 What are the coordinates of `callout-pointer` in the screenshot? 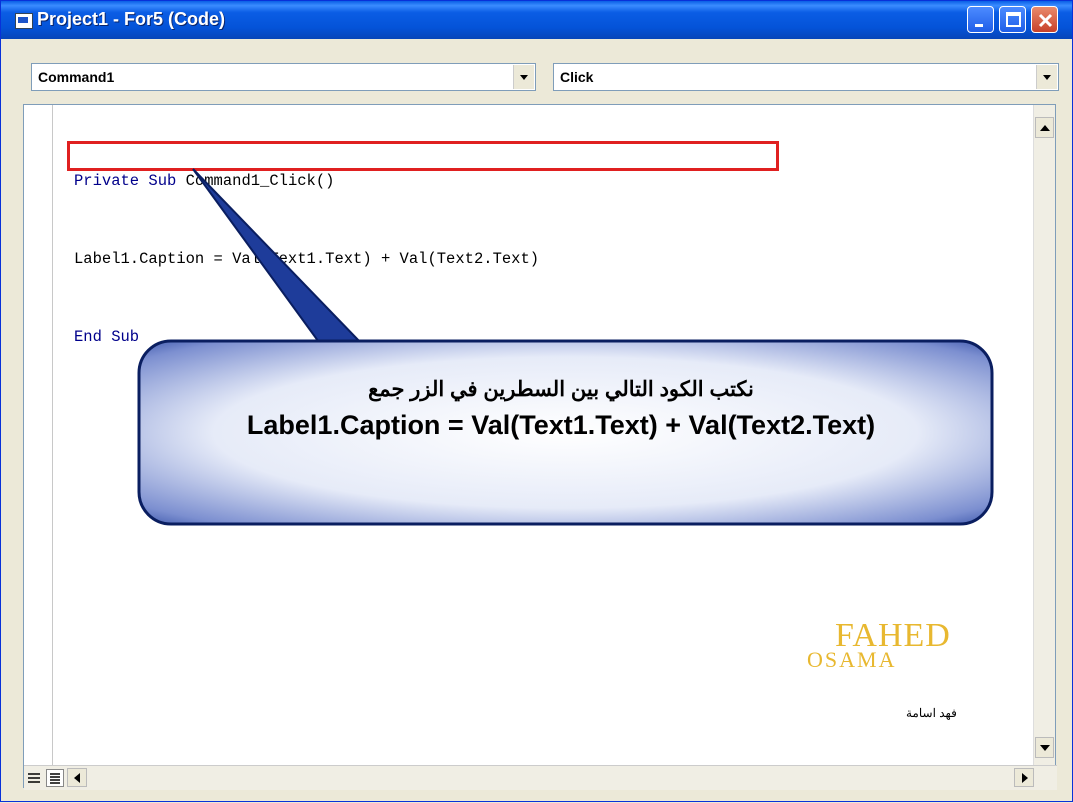 It's located at (279, 257).